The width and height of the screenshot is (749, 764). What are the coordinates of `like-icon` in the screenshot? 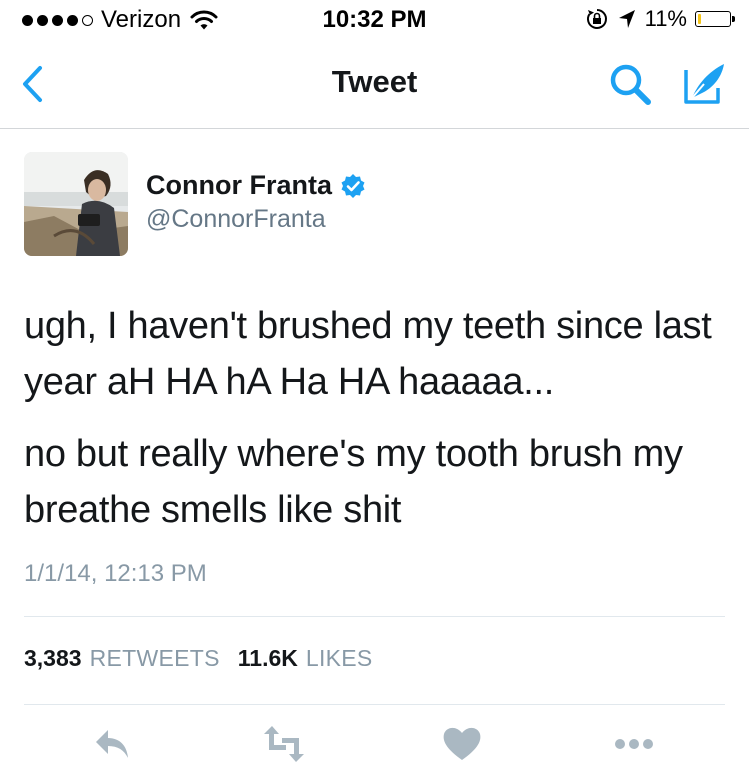 It's located at (462, 744).